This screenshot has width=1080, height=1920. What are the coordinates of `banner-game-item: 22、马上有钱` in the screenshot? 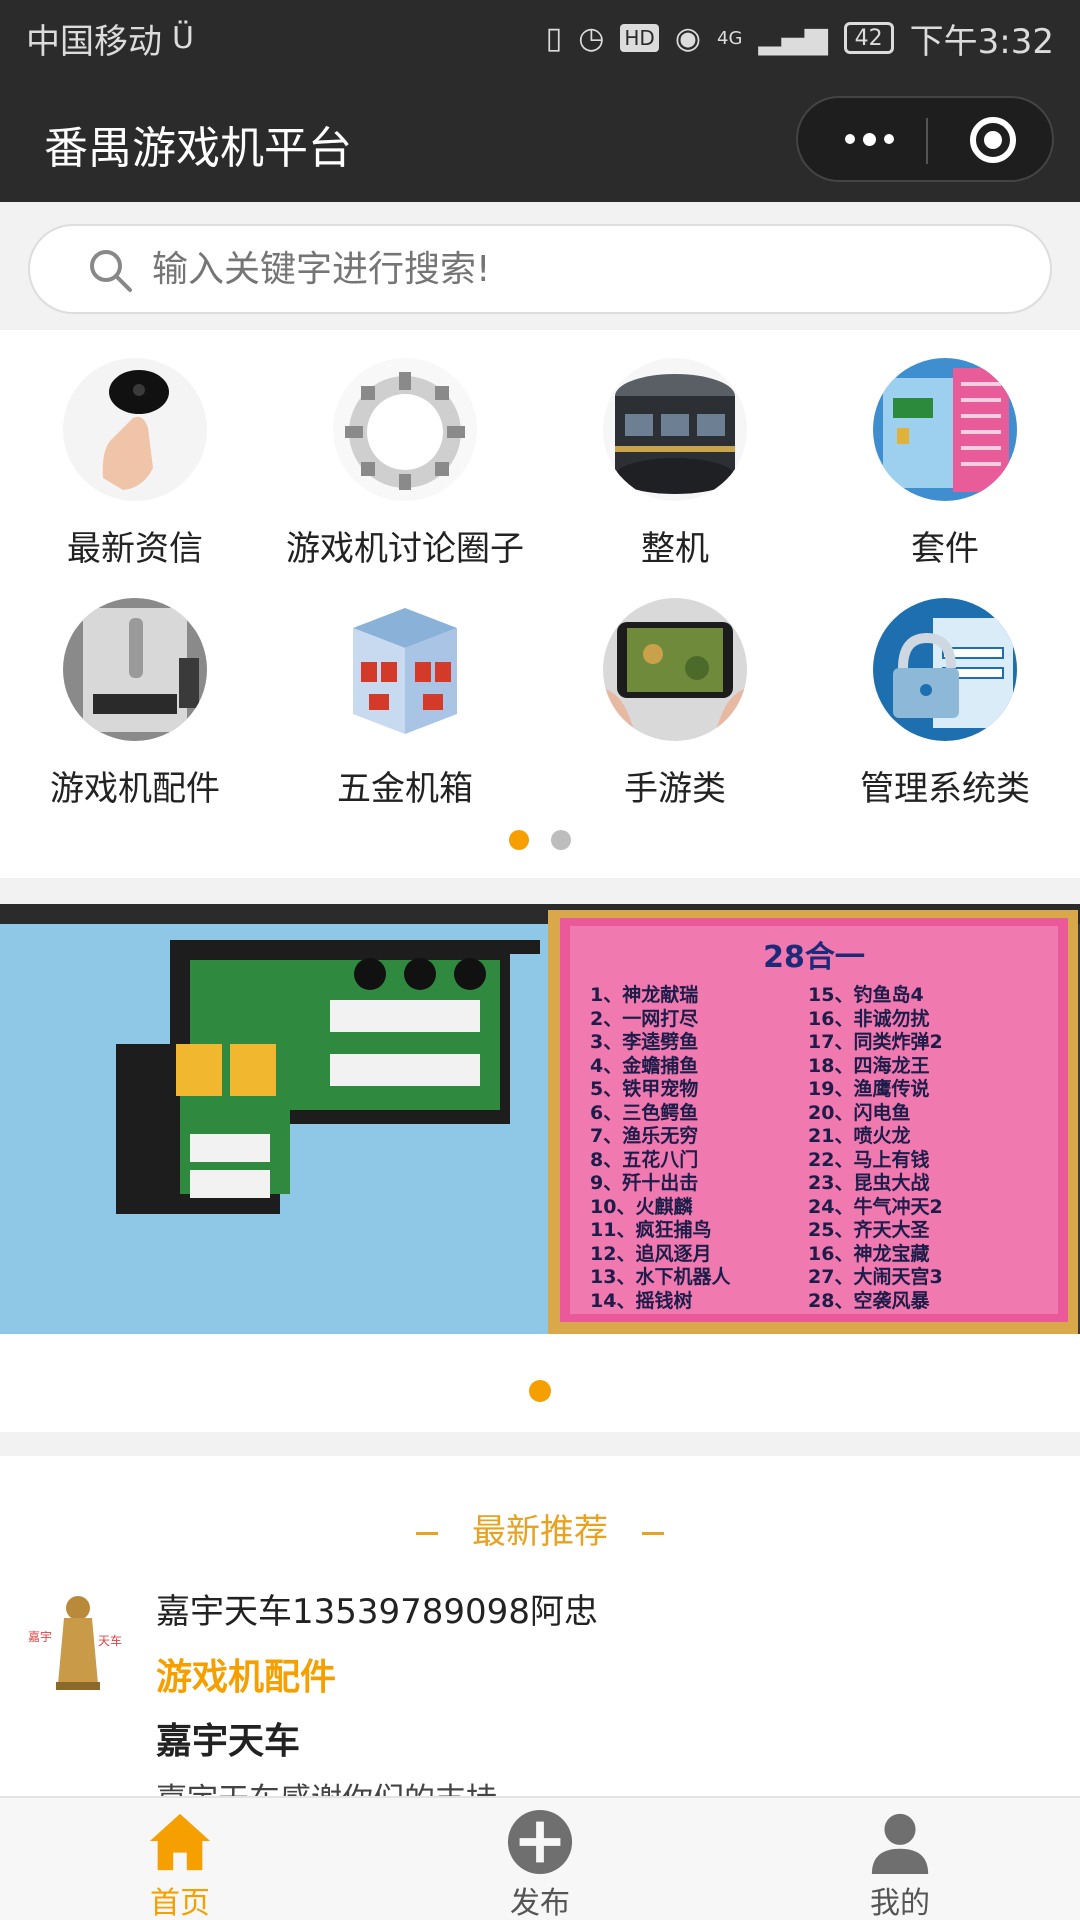 It's located at (869, 1159).